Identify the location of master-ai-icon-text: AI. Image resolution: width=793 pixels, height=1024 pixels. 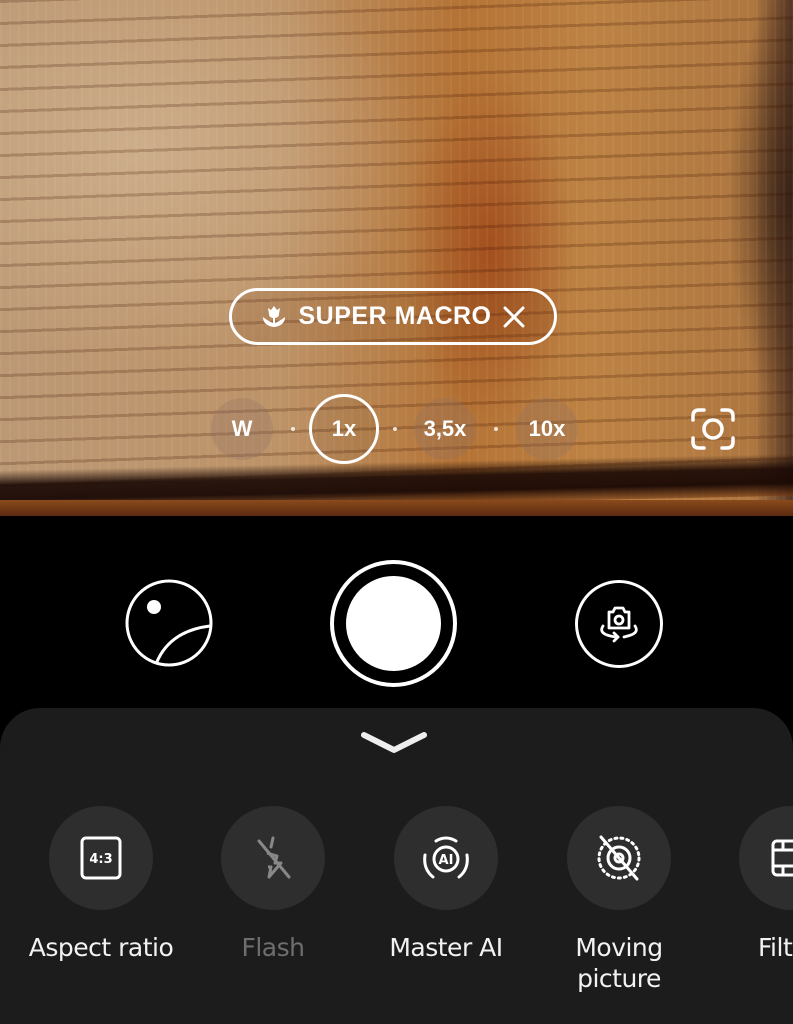
(446, 860).